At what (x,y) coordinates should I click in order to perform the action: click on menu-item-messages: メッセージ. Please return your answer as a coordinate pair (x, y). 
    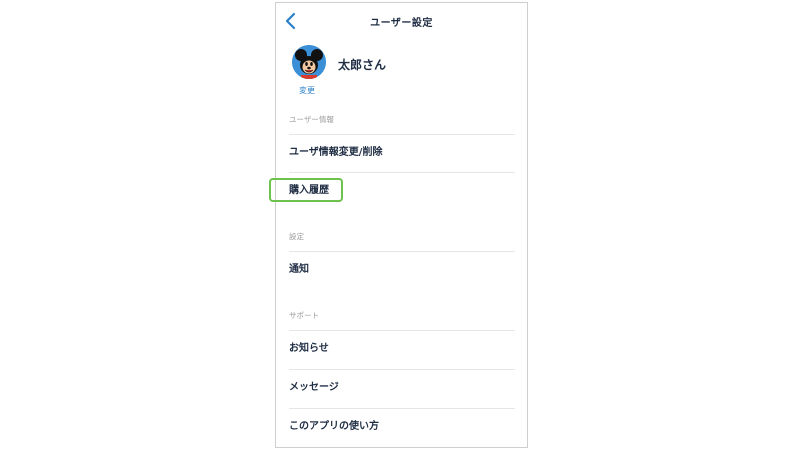
    Looking at the image, I should click on (402, 388).